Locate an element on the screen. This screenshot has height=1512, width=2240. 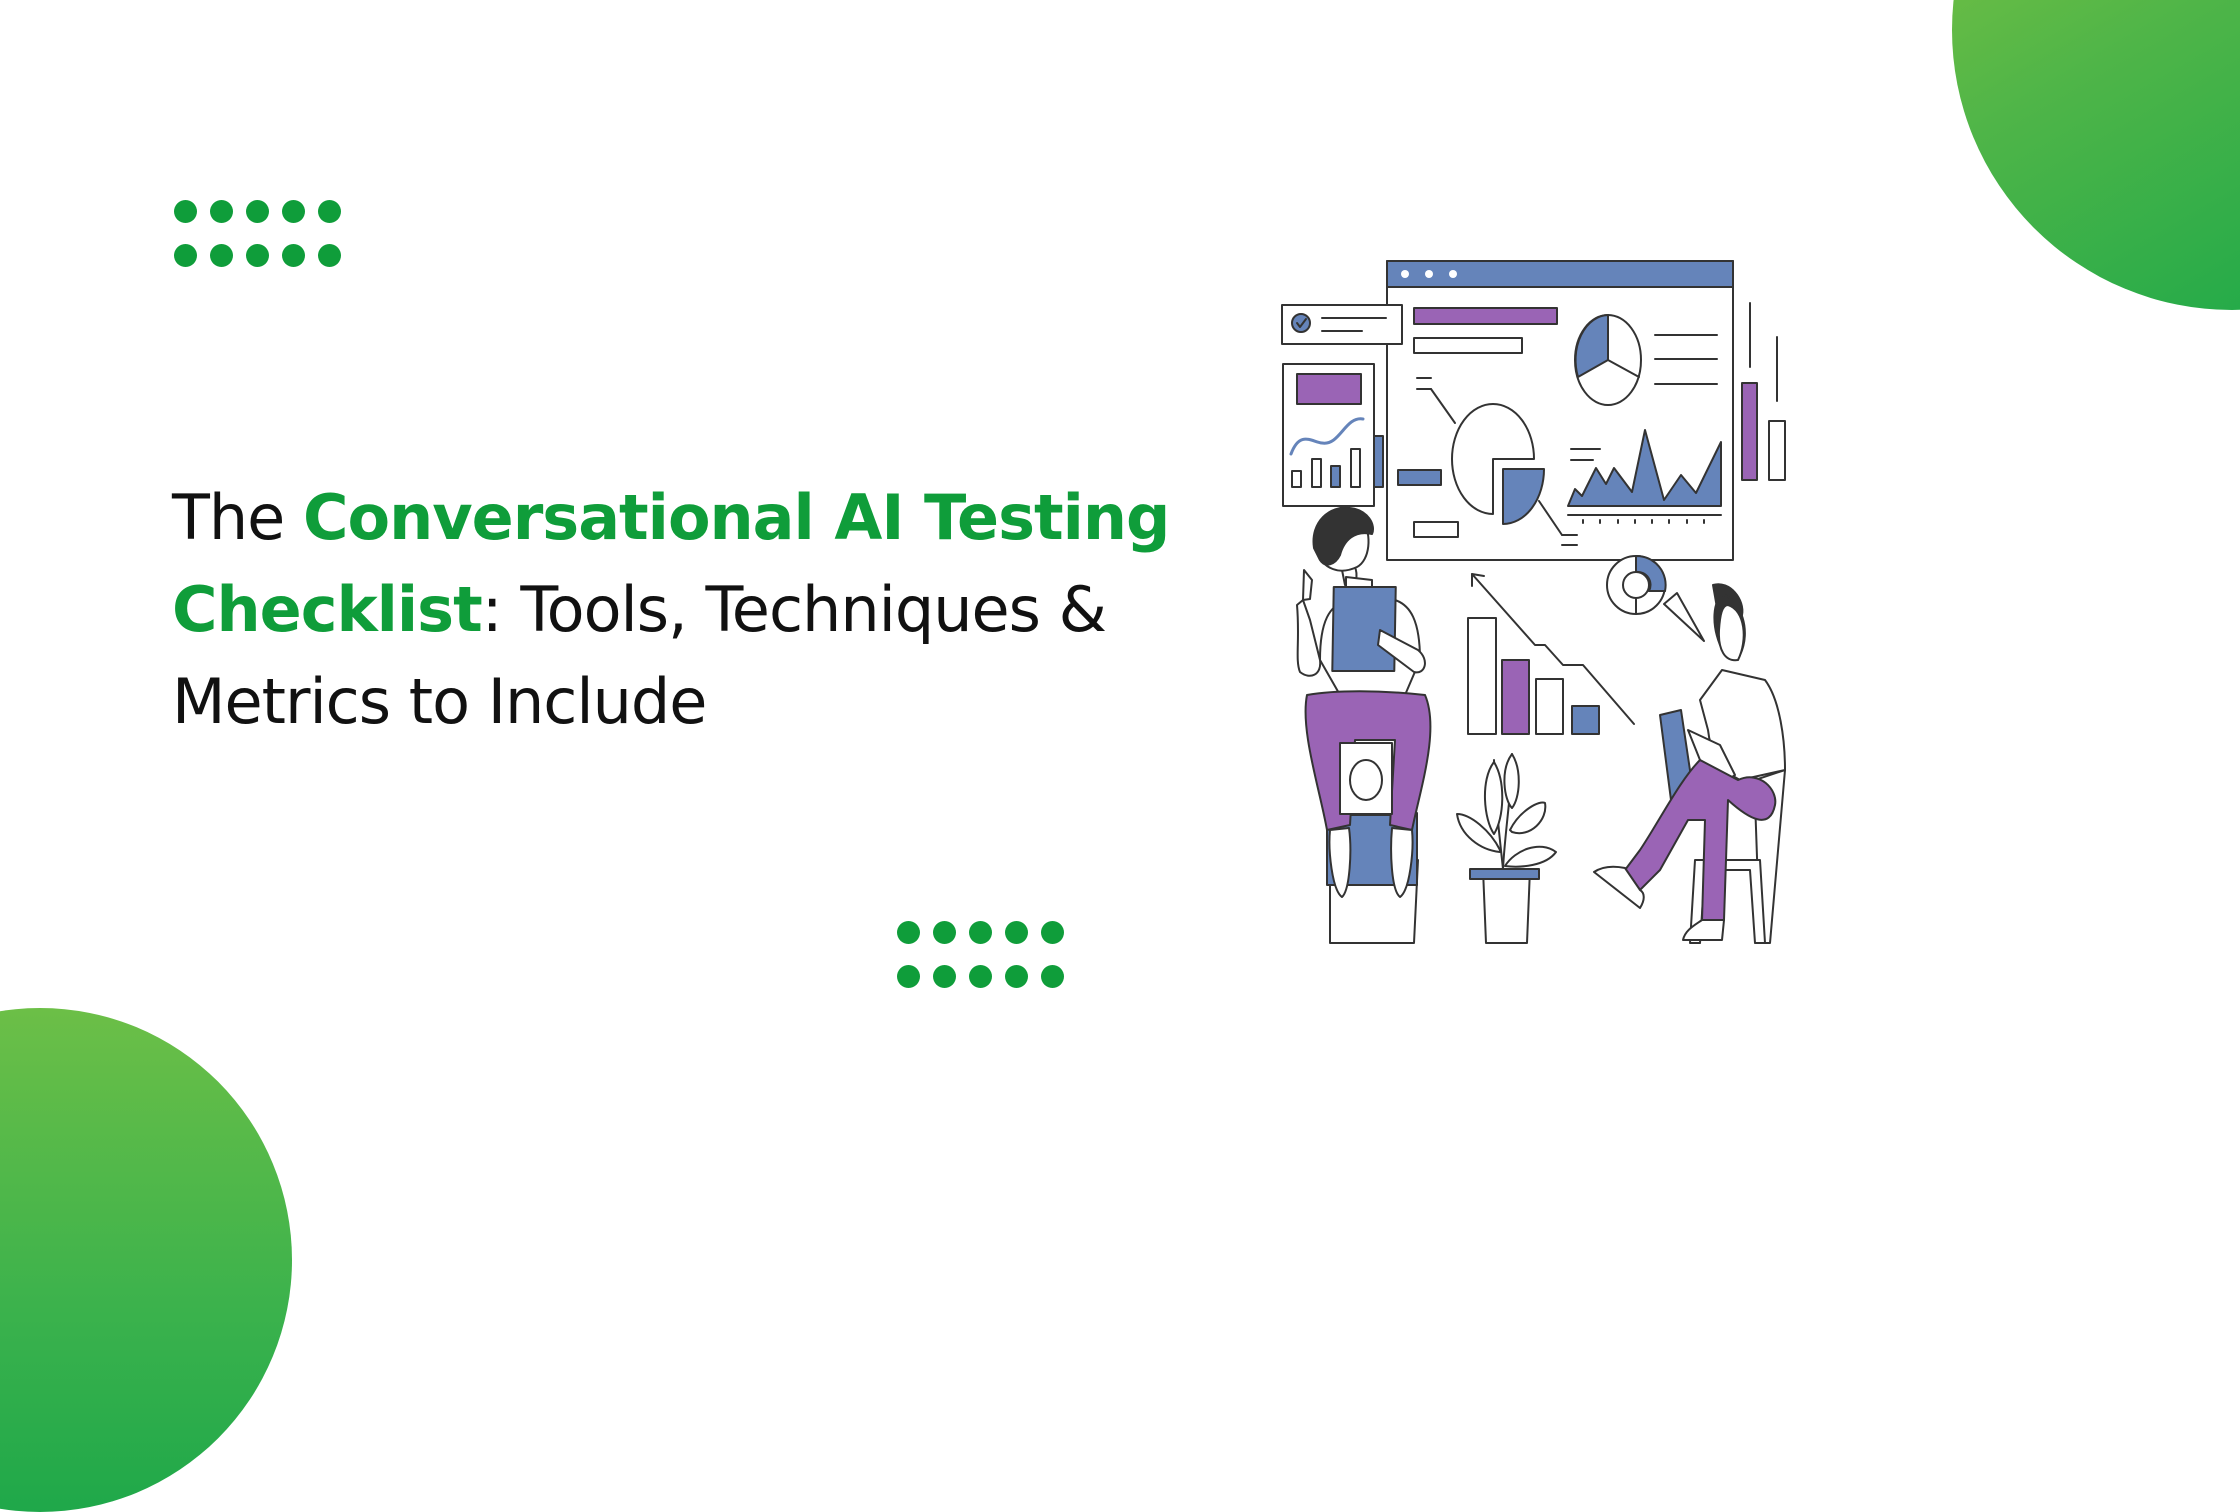
title-highlight: Conversational AI Testing is located at coordinates (736, 517).